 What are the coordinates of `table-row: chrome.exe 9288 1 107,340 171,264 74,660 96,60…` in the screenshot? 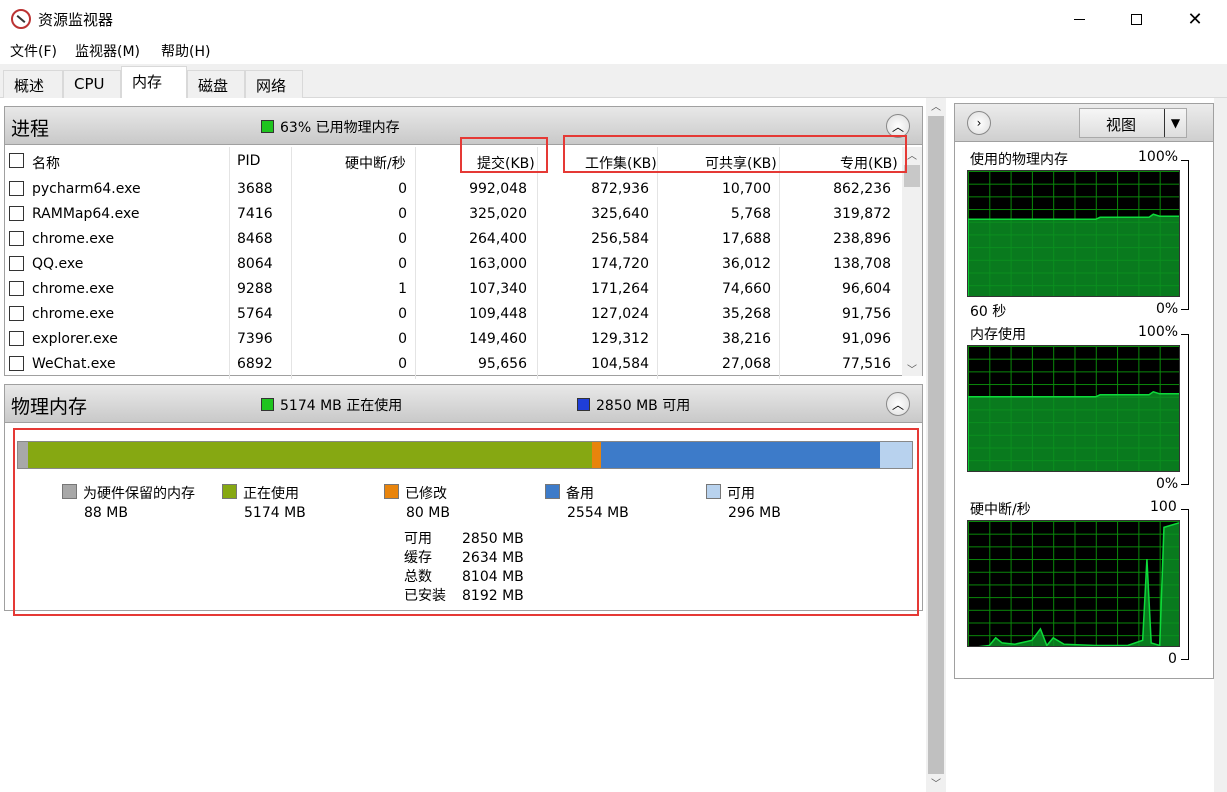 It's located at (454, 289).